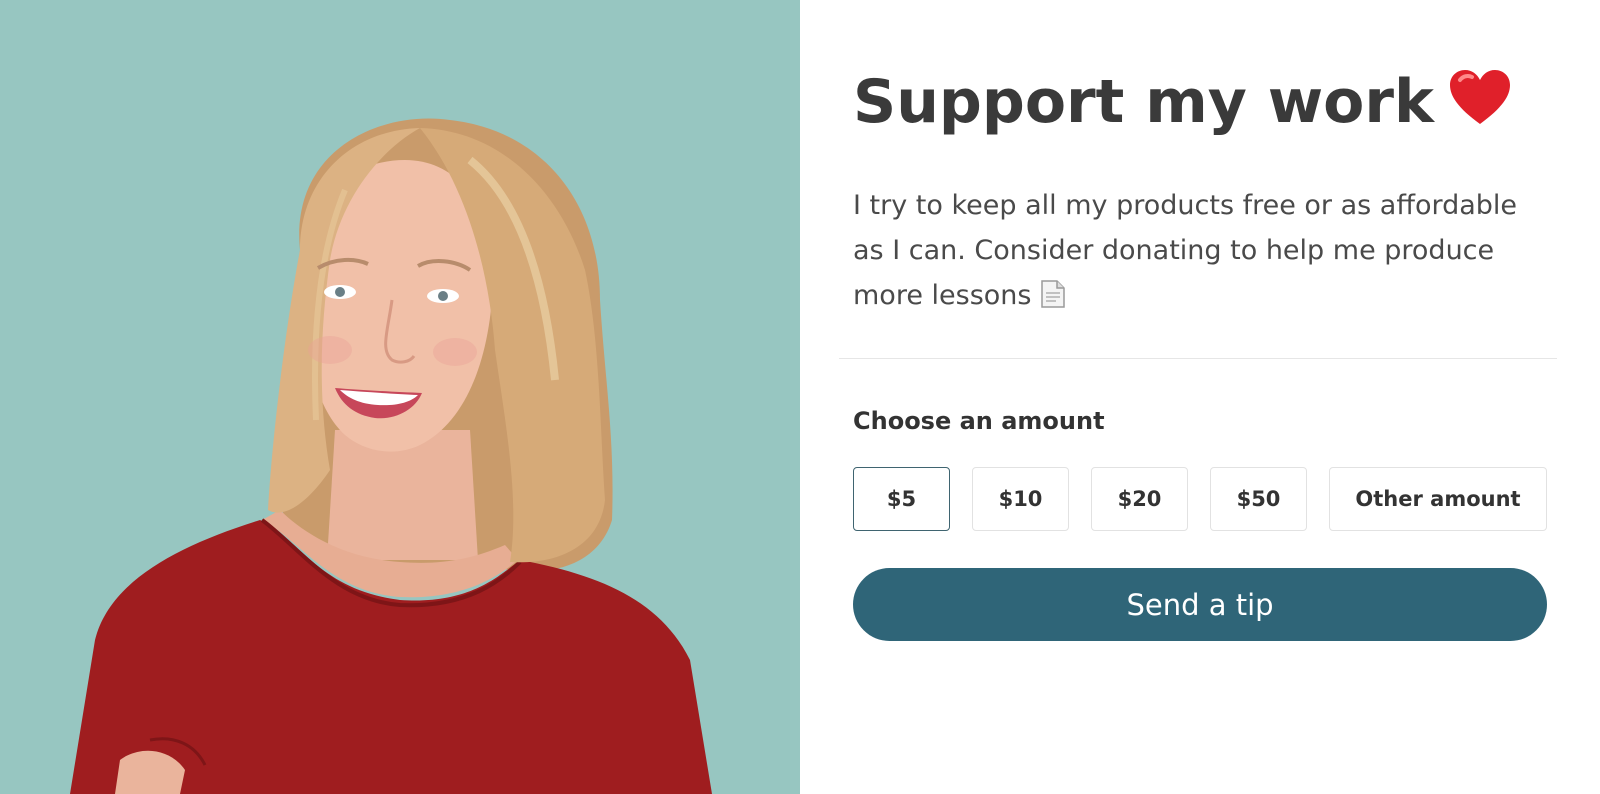 The width and height of the screenshot is (1600, 794). I want to click on page-title: Support my work, so click(1182, 102).